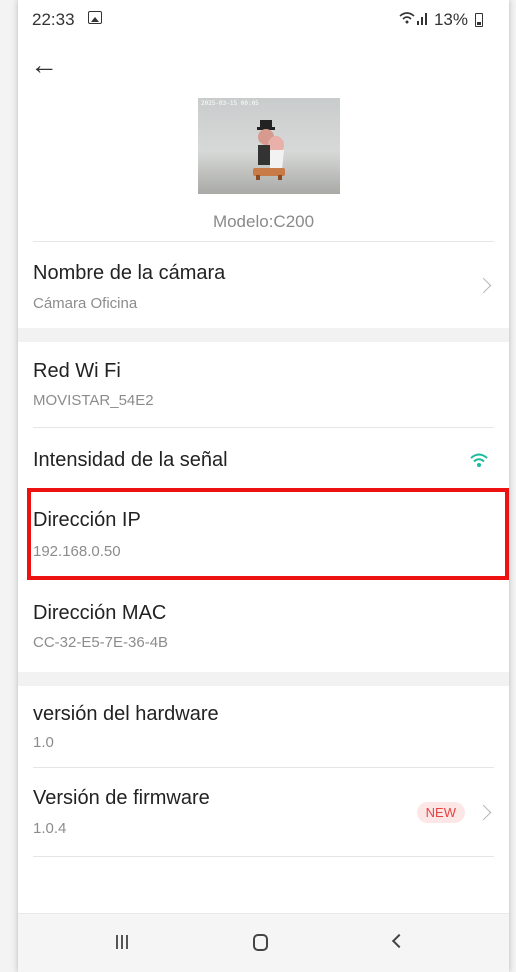 The width and height of the screenshot is (516, 972). What do you see at coordinates (126, 714) in the screenshot?
I see `hardware-version-title: versión del hardware` at bounding box center [126, 714].